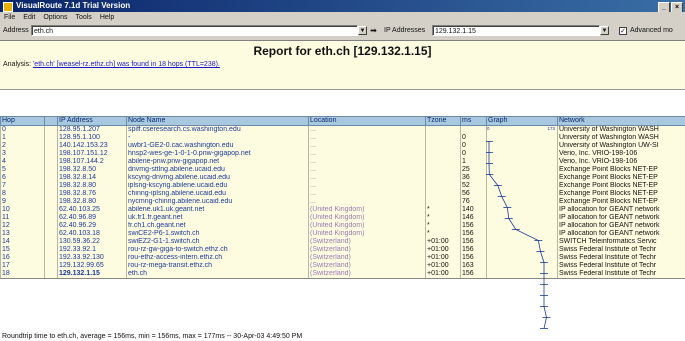 This screenshot has height=341, width=685. Describe the element at coordinates (55, 17) in the screenshot. I see `menu-options: Options` at that location.